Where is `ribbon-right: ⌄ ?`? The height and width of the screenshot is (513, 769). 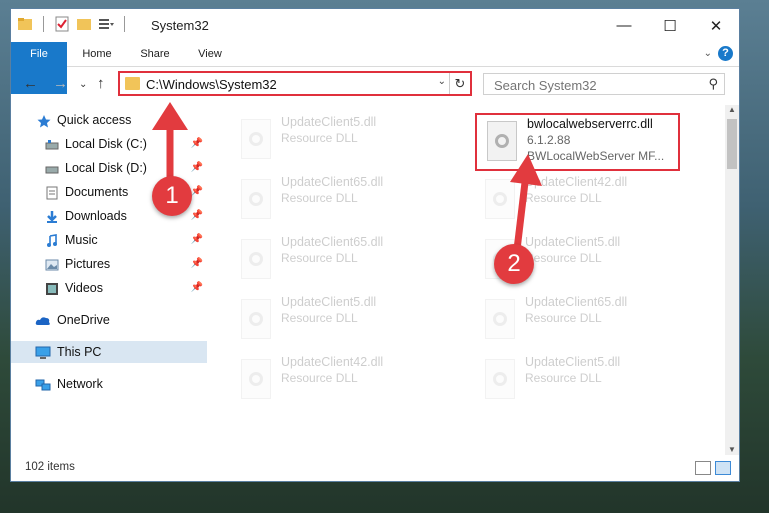 ribbon-right: ⌄ ? is located at coordinates (718, 53).